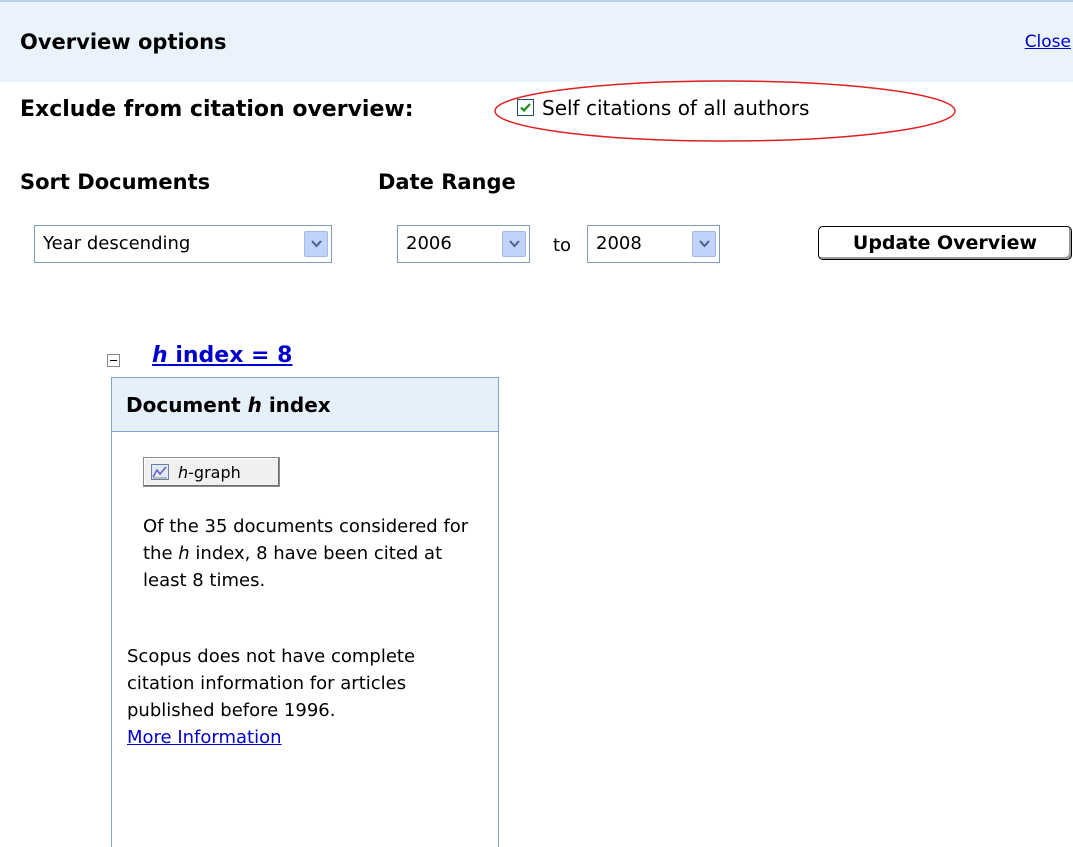 The width and height of the screenshot is (1073, 847). I want to click on overview-options-title: Overview options, so click(123, 42).